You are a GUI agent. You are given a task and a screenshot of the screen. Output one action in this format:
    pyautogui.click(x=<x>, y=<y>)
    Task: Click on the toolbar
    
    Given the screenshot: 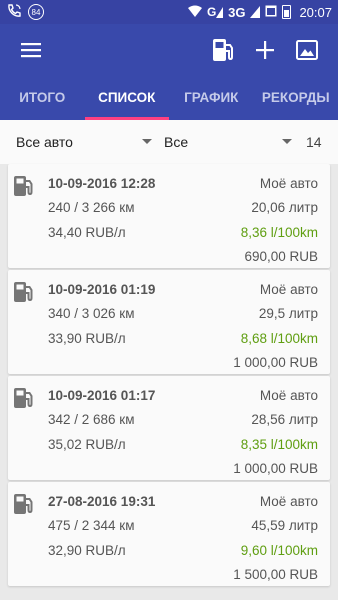 What is the action you would take?
    pyautogui.click(x=169, y=50)
    